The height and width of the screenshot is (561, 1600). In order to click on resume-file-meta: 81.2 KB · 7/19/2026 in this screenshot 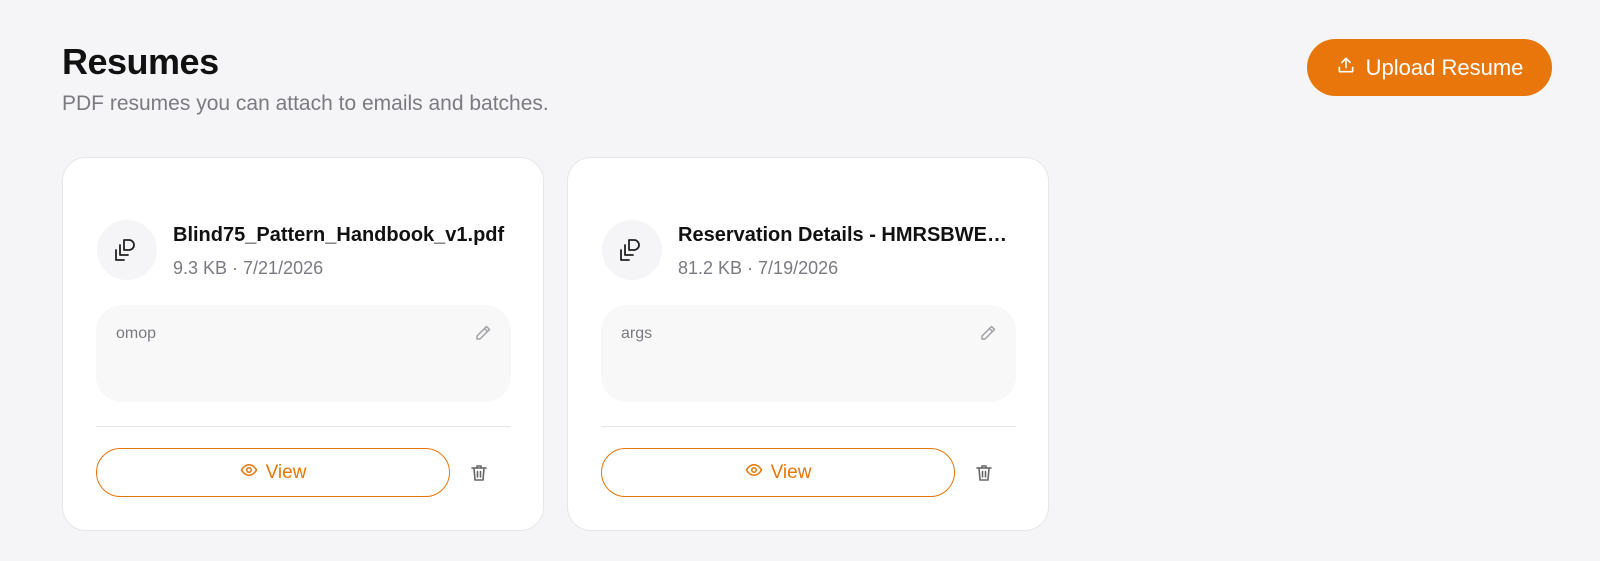, I will do `click(758, 268)`.